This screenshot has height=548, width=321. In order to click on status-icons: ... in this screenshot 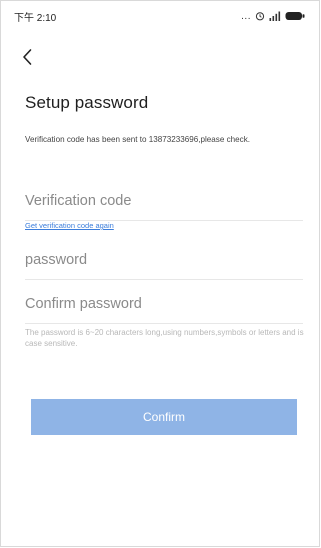, I will do `click(273, 16)`.